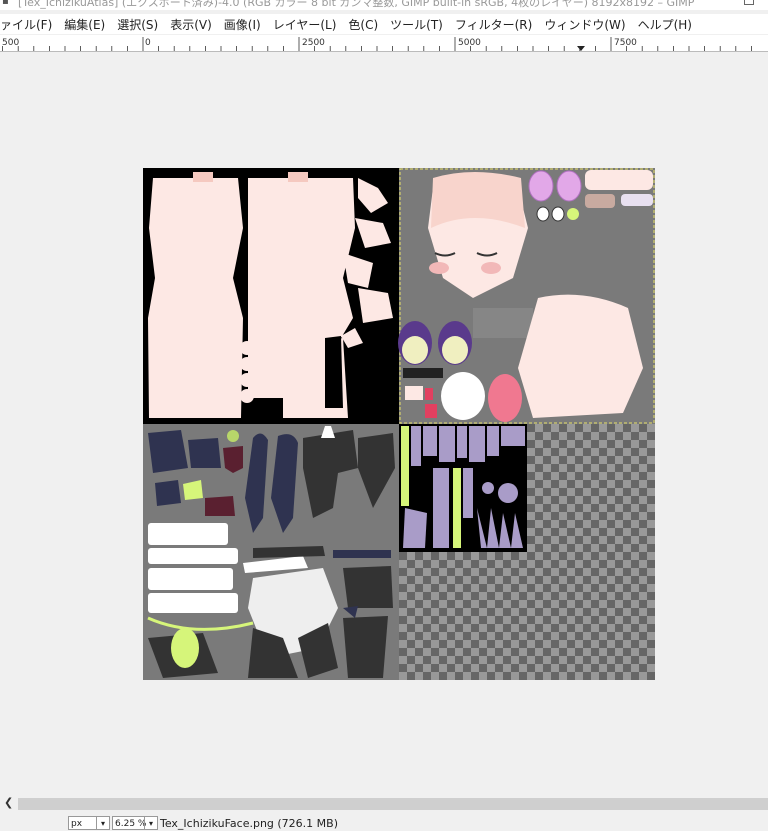 Image resolution: width=768 pixels, height=831 pixels. Describe the element at coordinates (665, 24) in the screenshot. I see `menu-help: ヘルプ(H)` at that location.